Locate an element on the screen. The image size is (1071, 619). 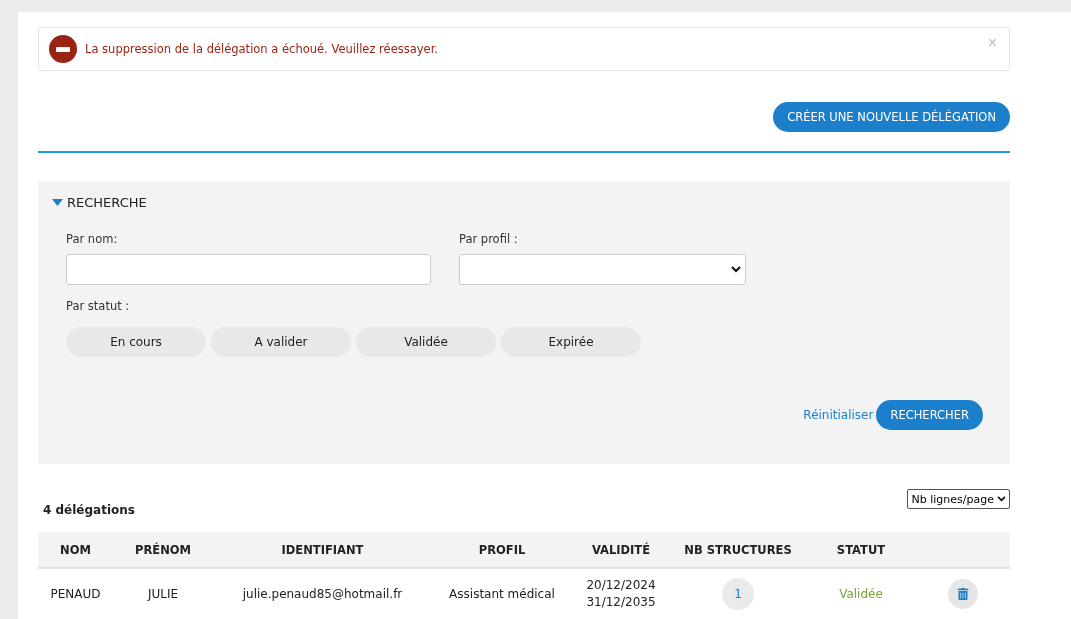
column-header: PRÉNOM is located at coordinates (163, 550).